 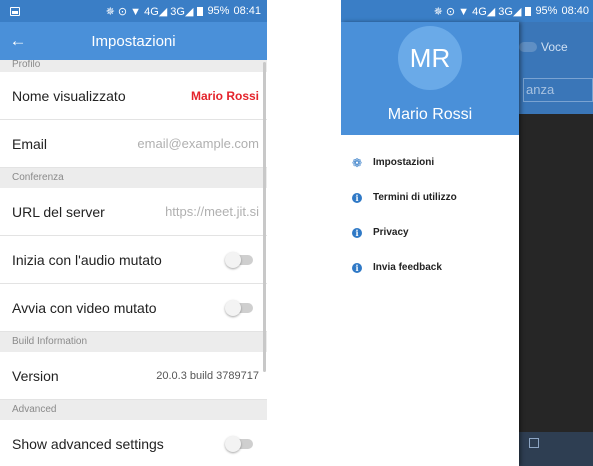 I want to click on gear-icon: ❁, so click(x=357, y=162).